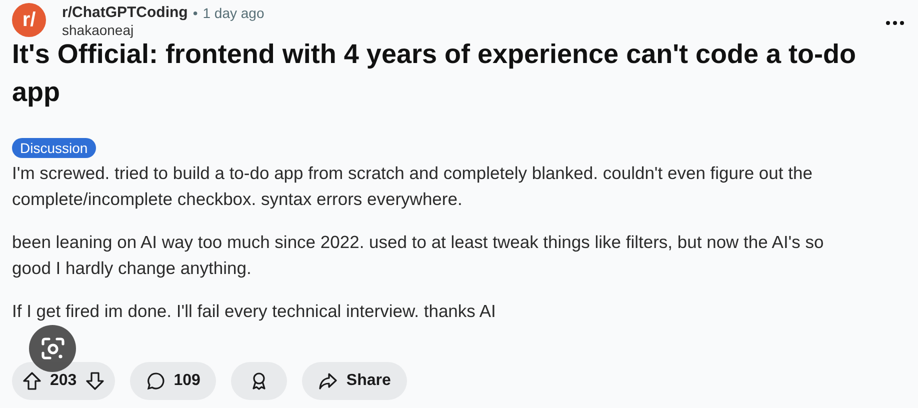 This screenshot has width=918, height=408. I want to click on author-name: shakaoneaj, so click(473, 30).